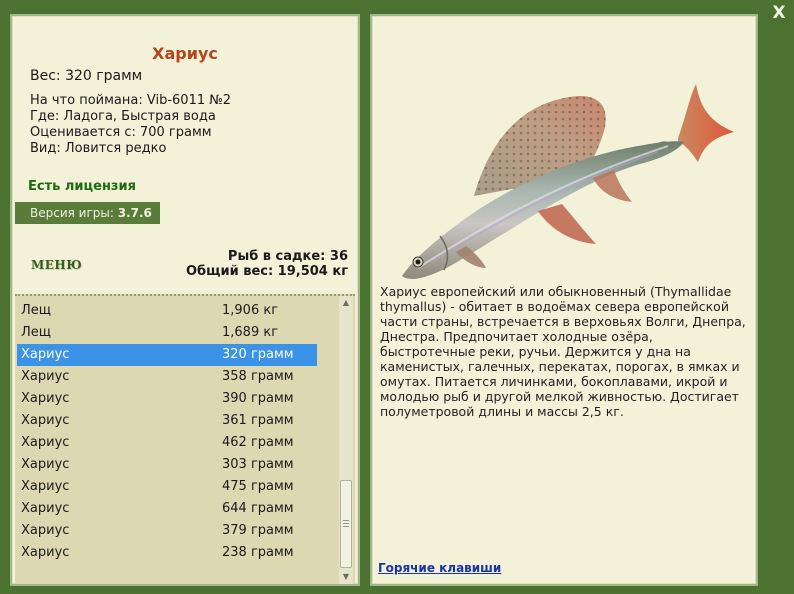 This screenshot has height=594, width=794. Describe the element at coordinates (167, 509) in the screenshot. I see `list-item: Хариус 644 грамм` at that location.